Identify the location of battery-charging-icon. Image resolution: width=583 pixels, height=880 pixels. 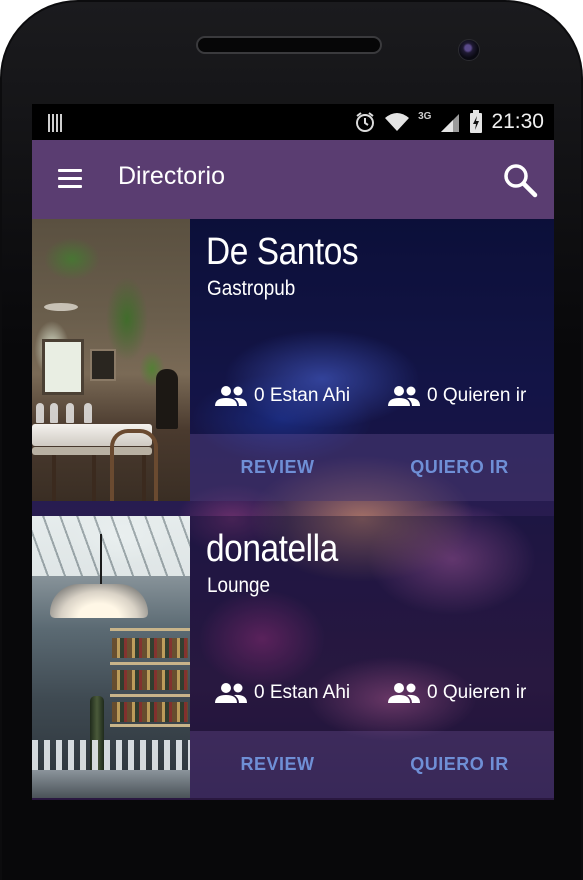
(476, 121).